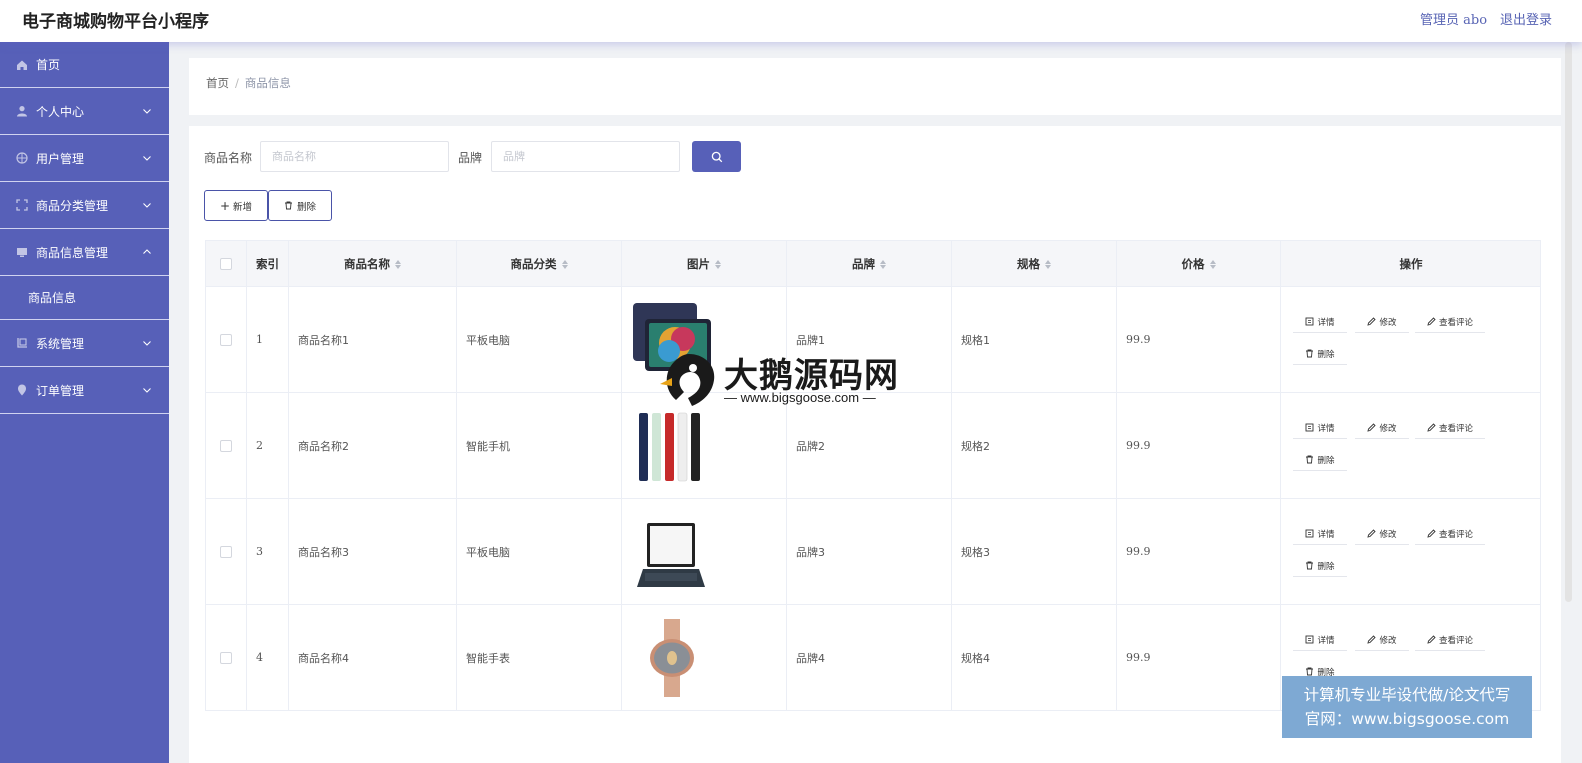  I want to click on table-header: 索引 商品名称 商品分类 图片 品牌 规格 价格 操作, so click(873, 264).